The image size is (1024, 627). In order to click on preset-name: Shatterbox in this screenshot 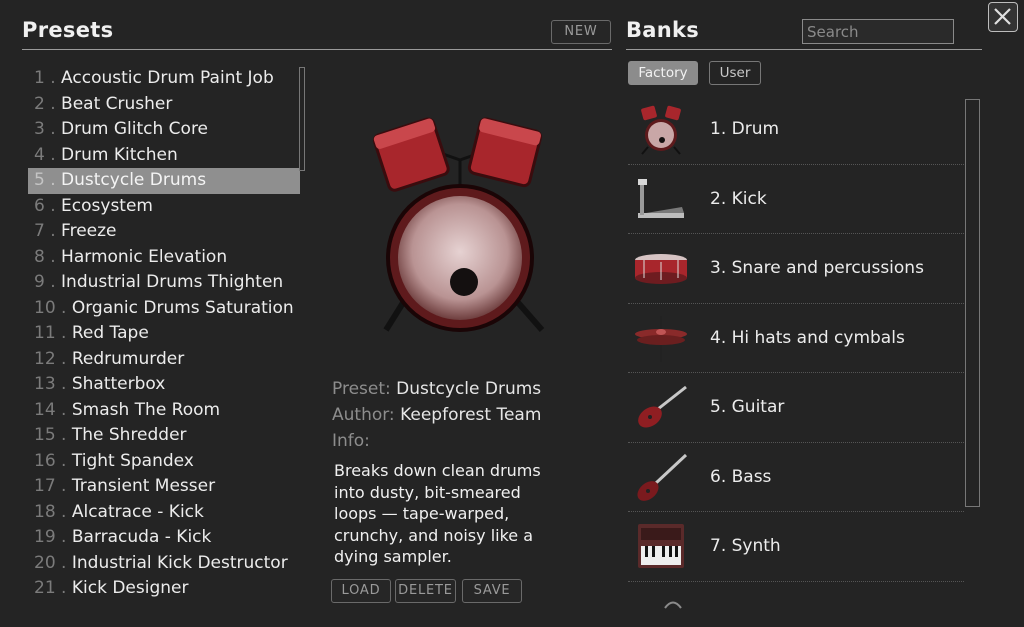, I will do `click(118, 384)`.